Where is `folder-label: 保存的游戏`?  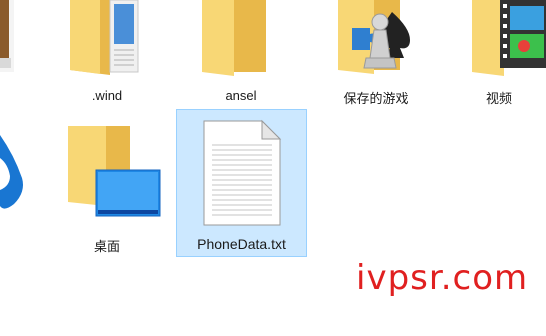 folder-label: 保存的游戏 is located at coordinates (376, 98).